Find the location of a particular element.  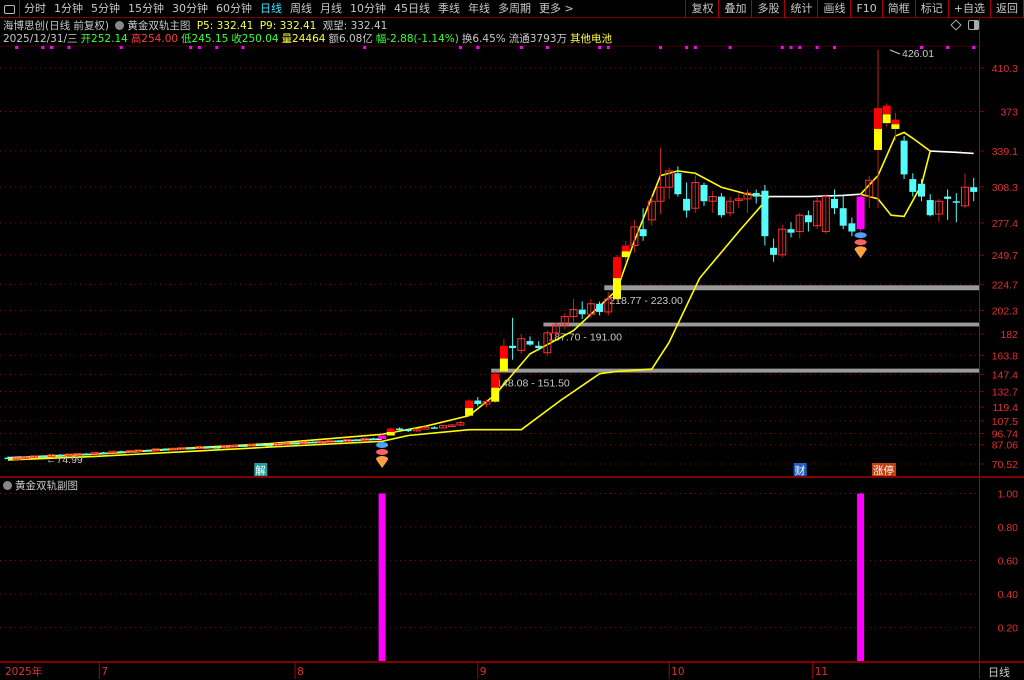

event-tag: 解 is located at coordinates (260, 470).